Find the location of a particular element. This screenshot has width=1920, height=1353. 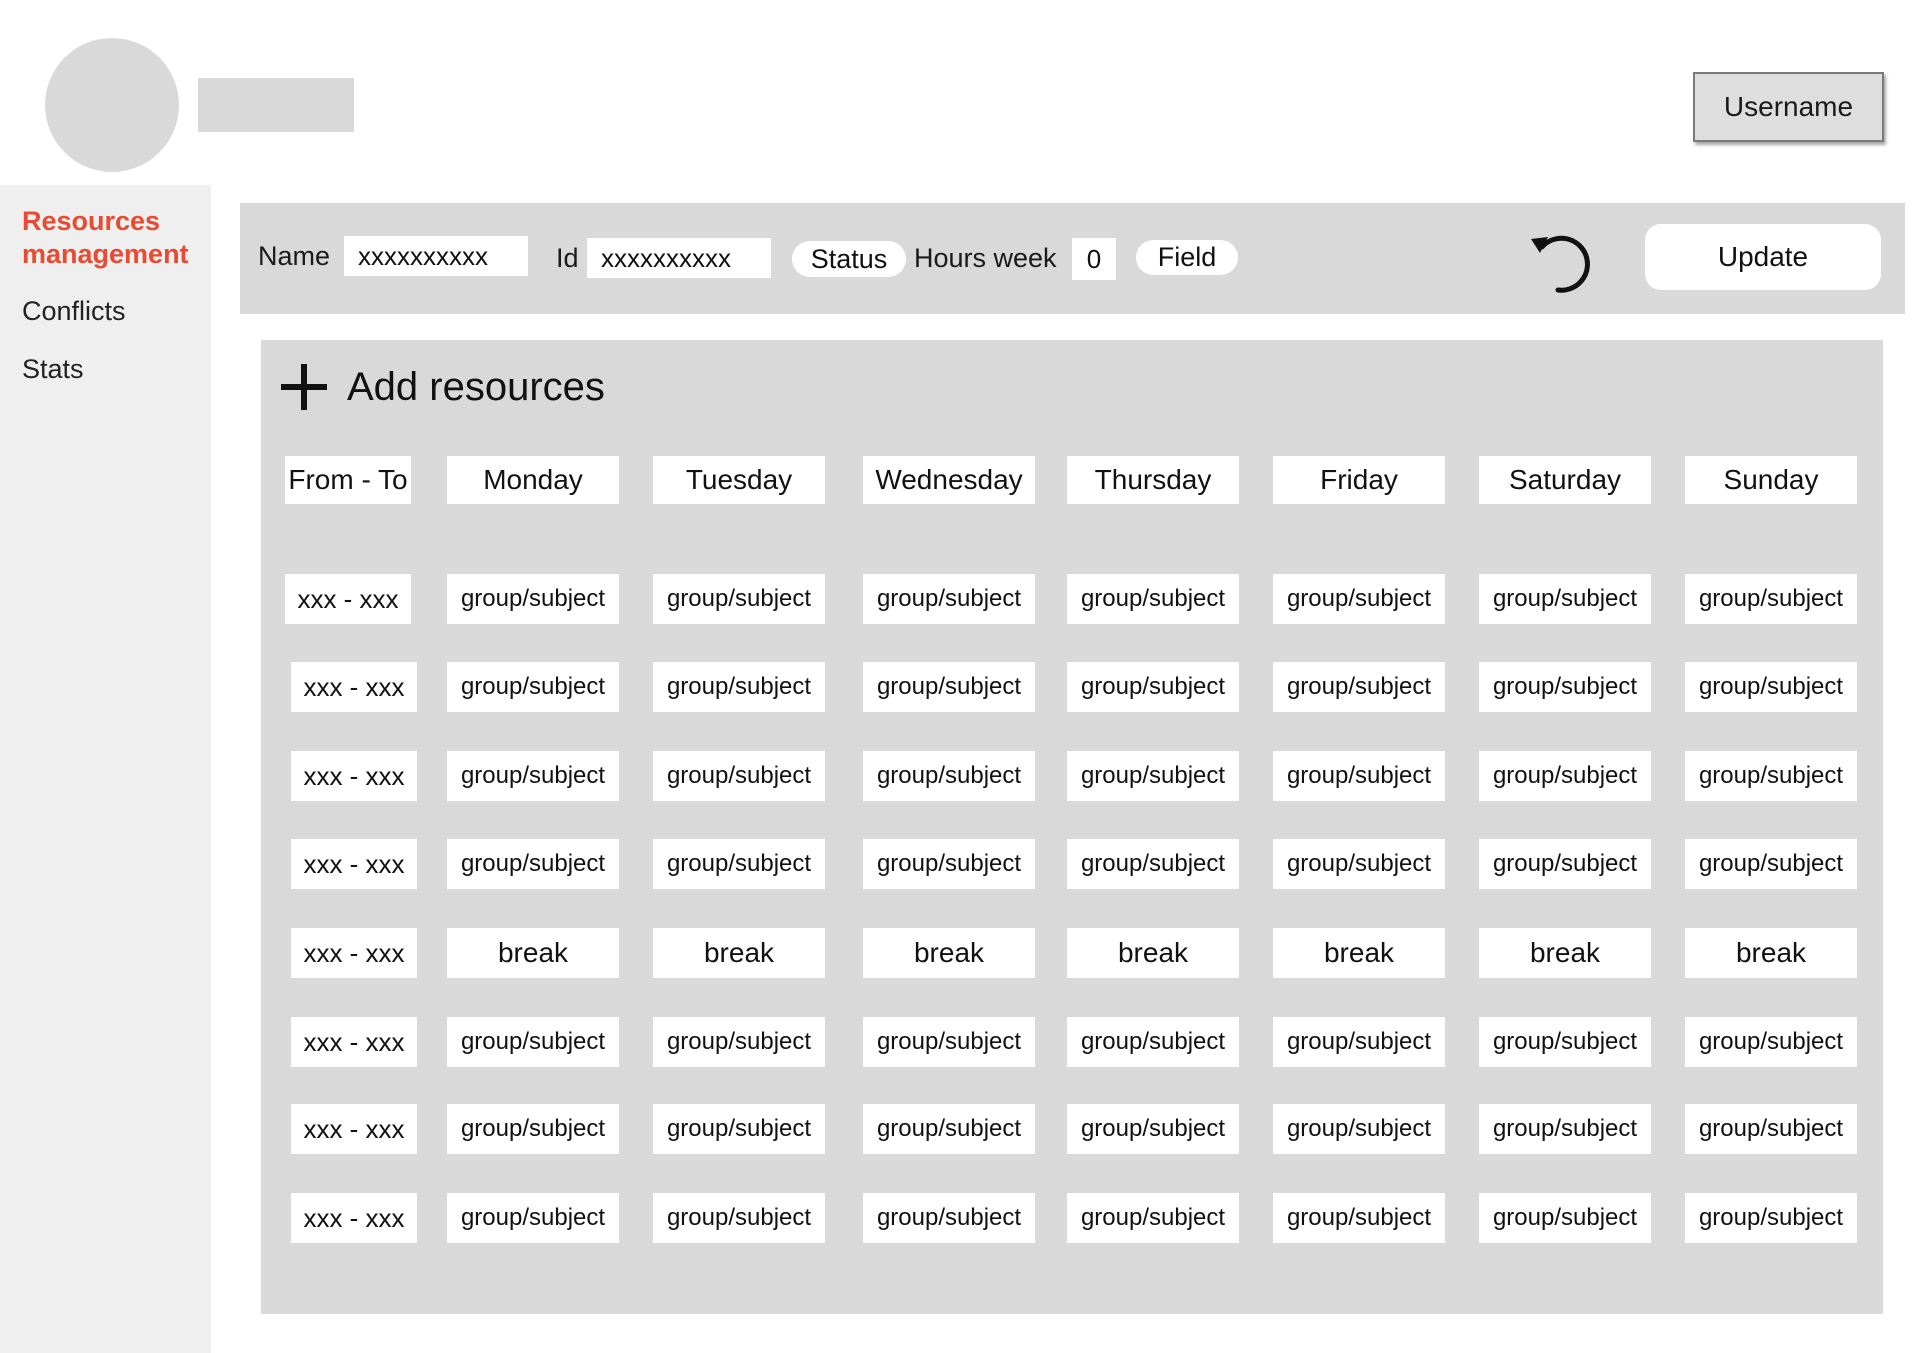

name-label: Name is located at coordinates (294, 256).